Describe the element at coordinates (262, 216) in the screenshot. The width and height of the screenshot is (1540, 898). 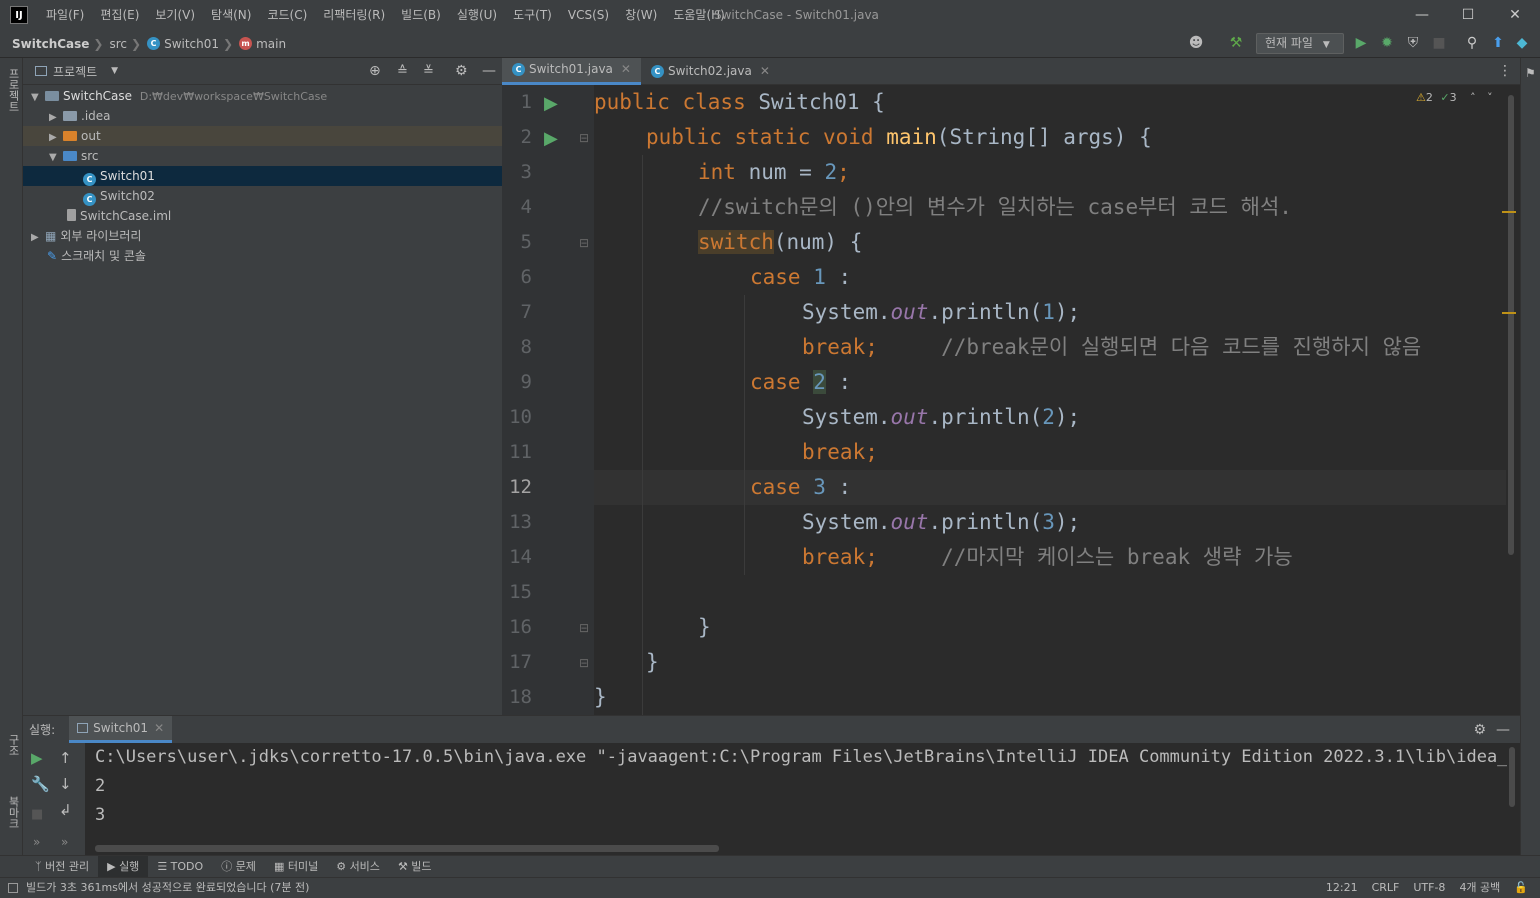
I see `tree-item-iml: SwitchCase.iml` at that location.